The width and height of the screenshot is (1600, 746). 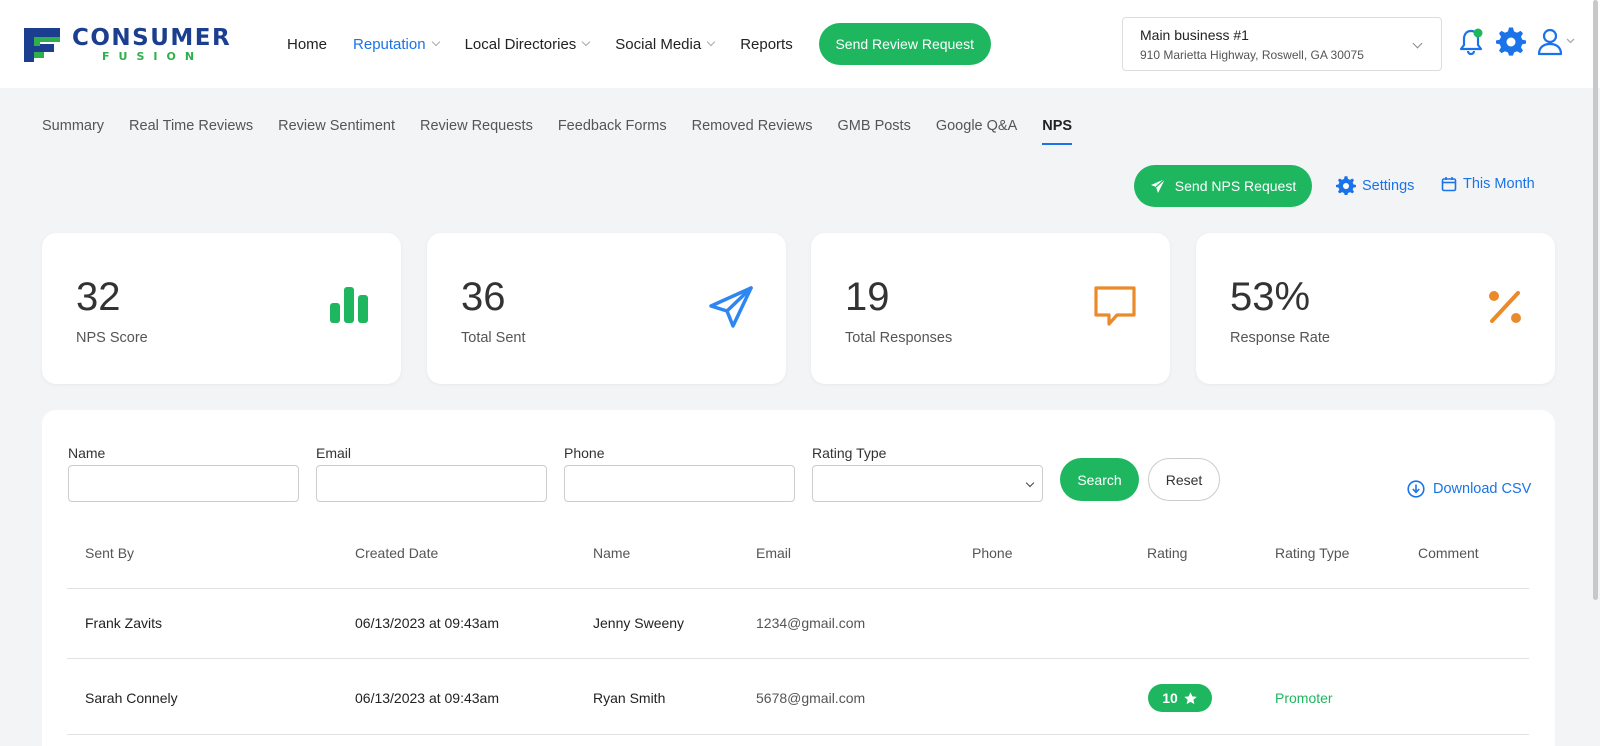 I want to click on column-header-phone: Phone, so click(x=992, y=553).